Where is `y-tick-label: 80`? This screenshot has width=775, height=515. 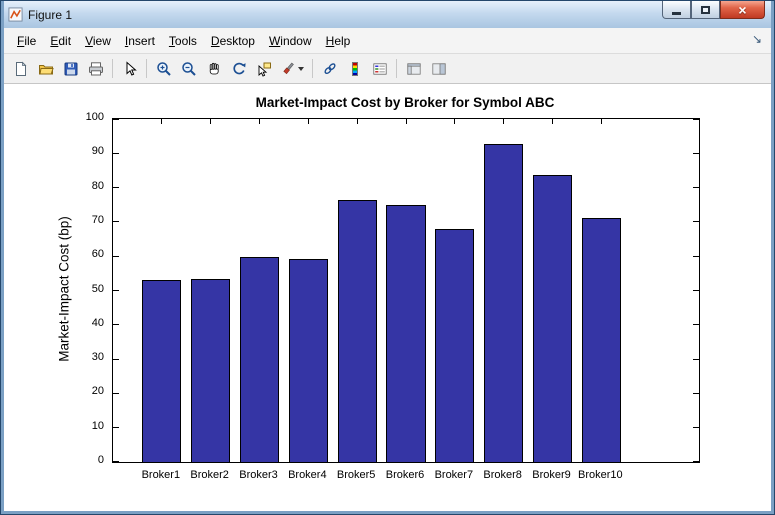 y-tick-label: 80 is located at coordinates (97, 185).